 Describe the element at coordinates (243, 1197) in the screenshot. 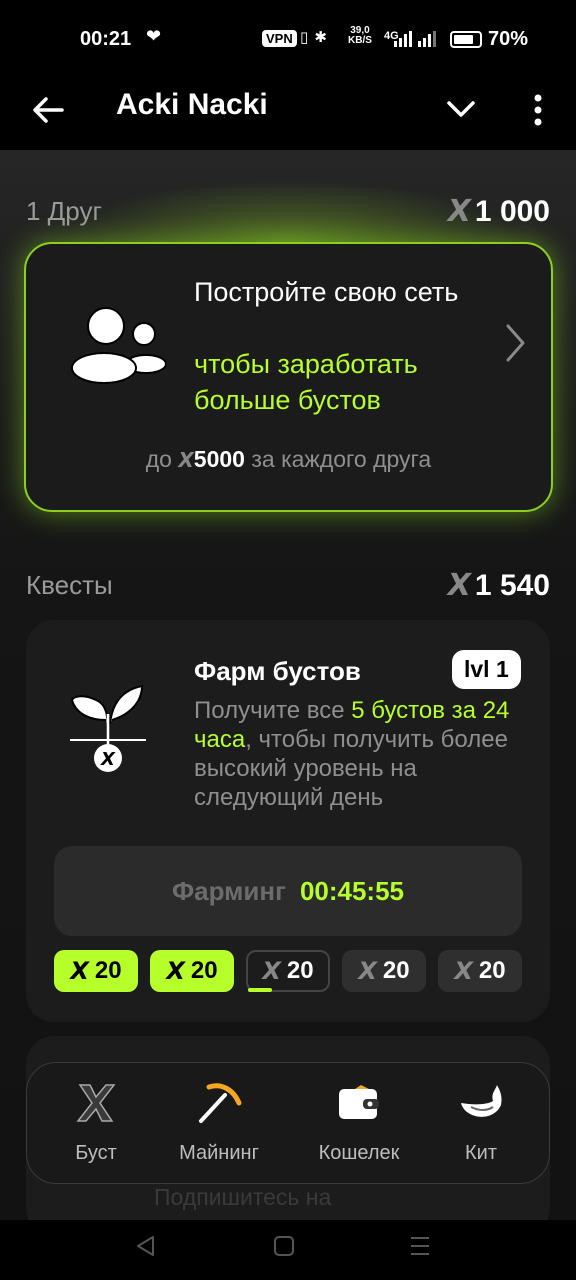

I see `hidden-quest-title: Подпишитесь на` at that location.